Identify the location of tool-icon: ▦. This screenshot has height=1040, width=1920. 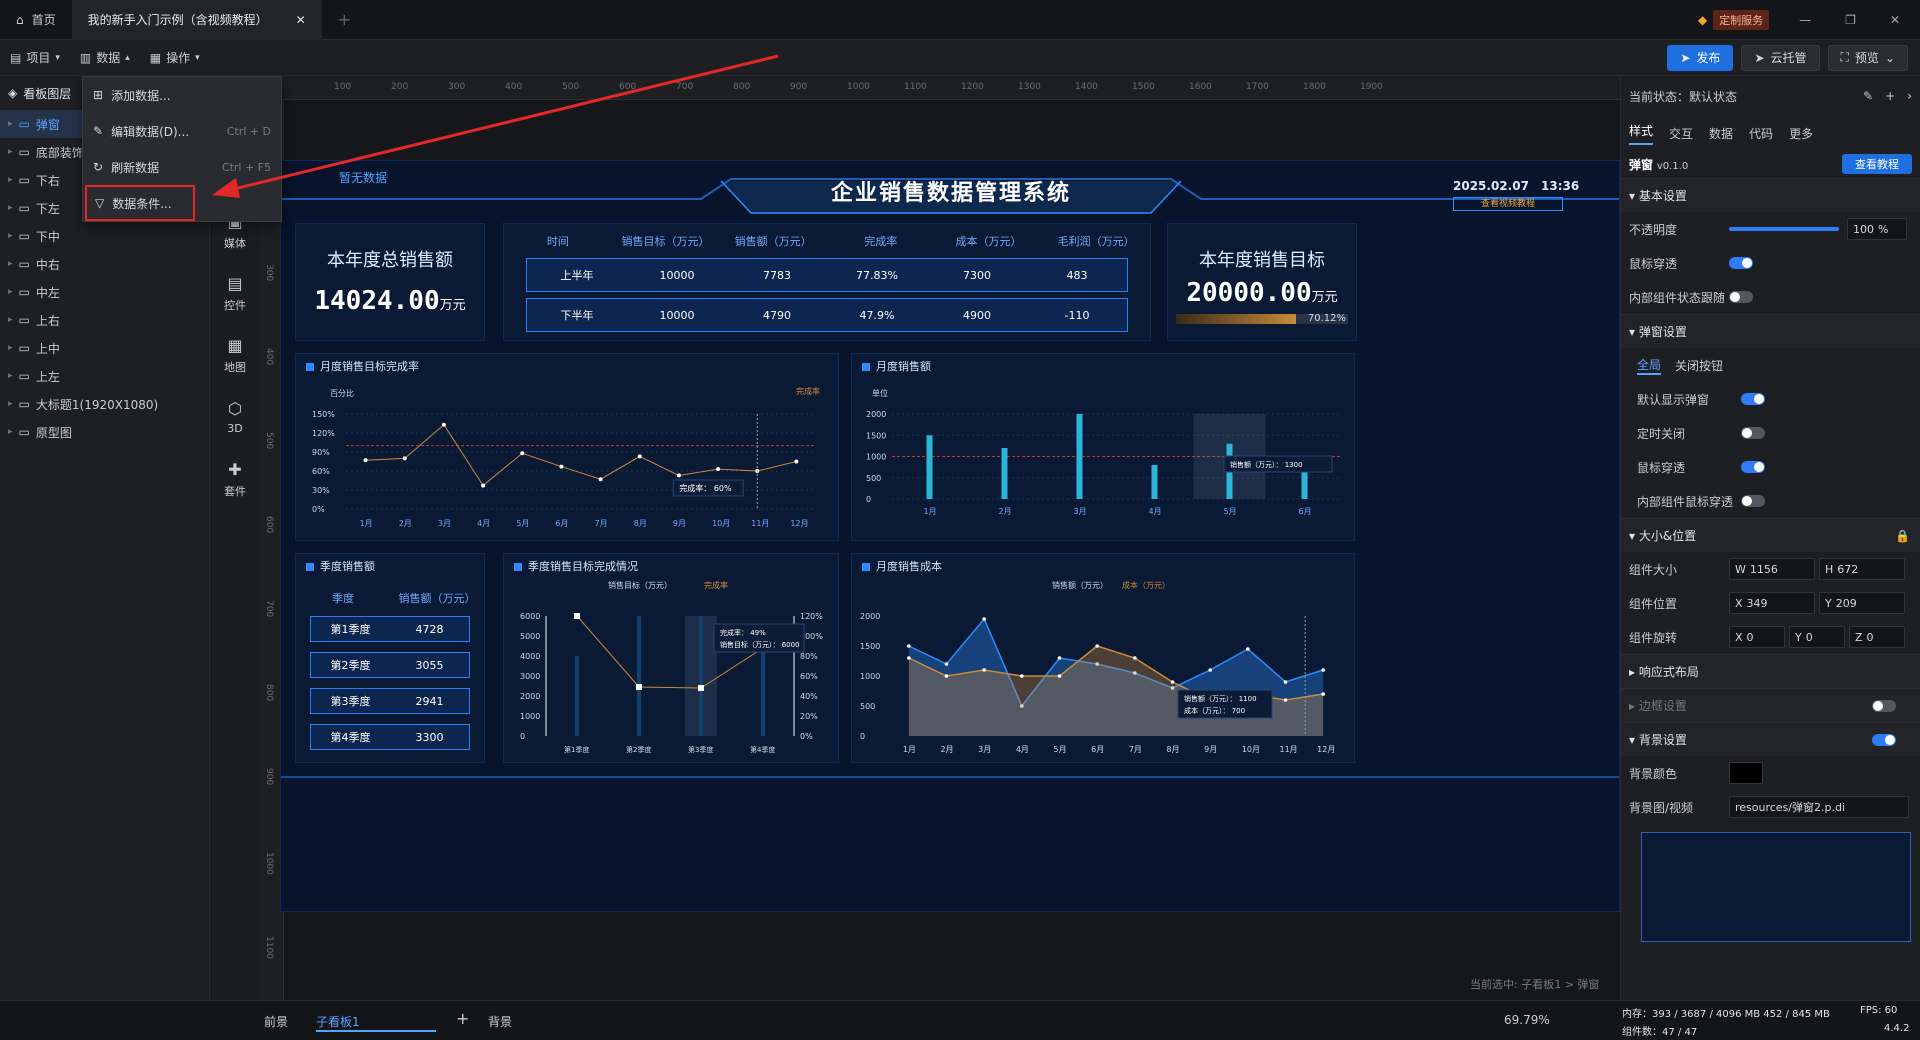
(235, 345).